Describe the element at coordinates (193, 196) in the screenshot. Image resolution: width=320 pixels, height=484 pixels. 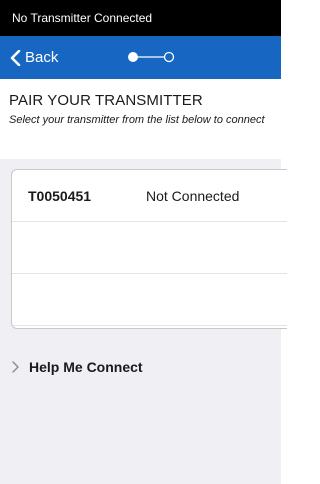
I see `transmitter-status: Not Connected` at that location.